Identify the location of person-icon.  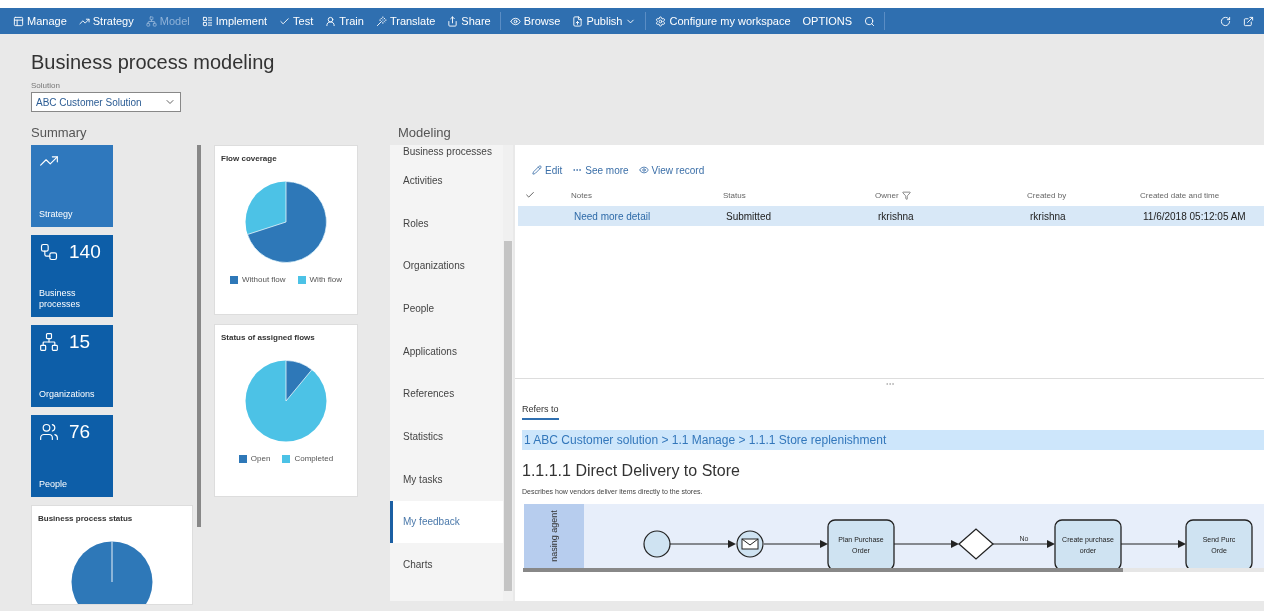
(331, 21).